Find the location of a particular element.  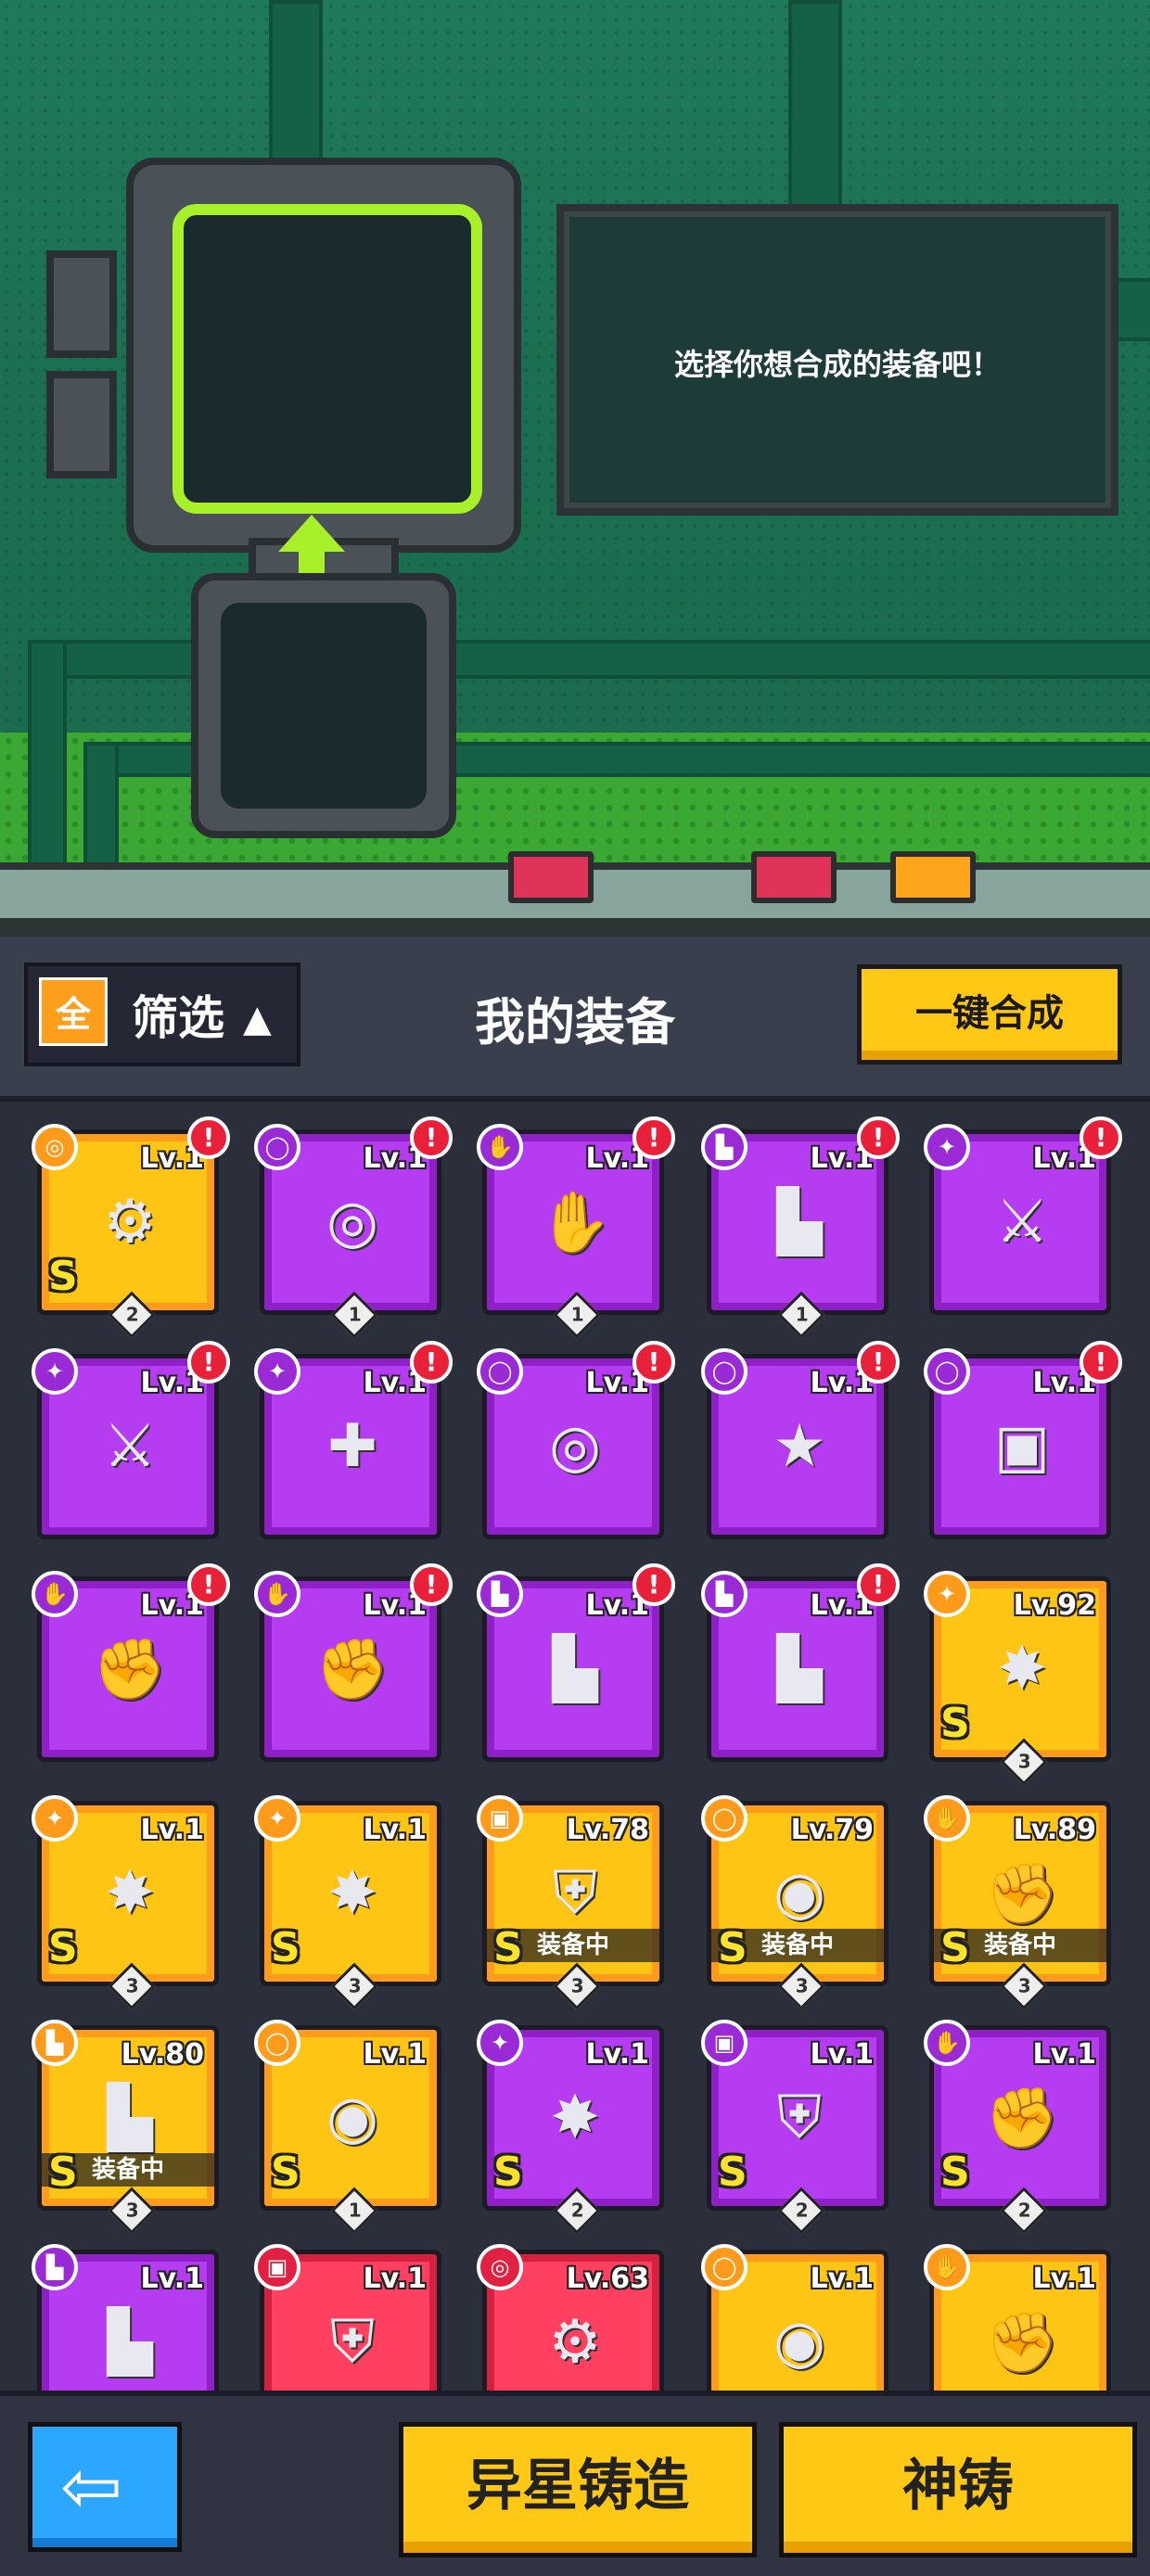

equipment-card: ⚙ ◎ Lv.1! S 2 is located at coordinates (131, 1227).